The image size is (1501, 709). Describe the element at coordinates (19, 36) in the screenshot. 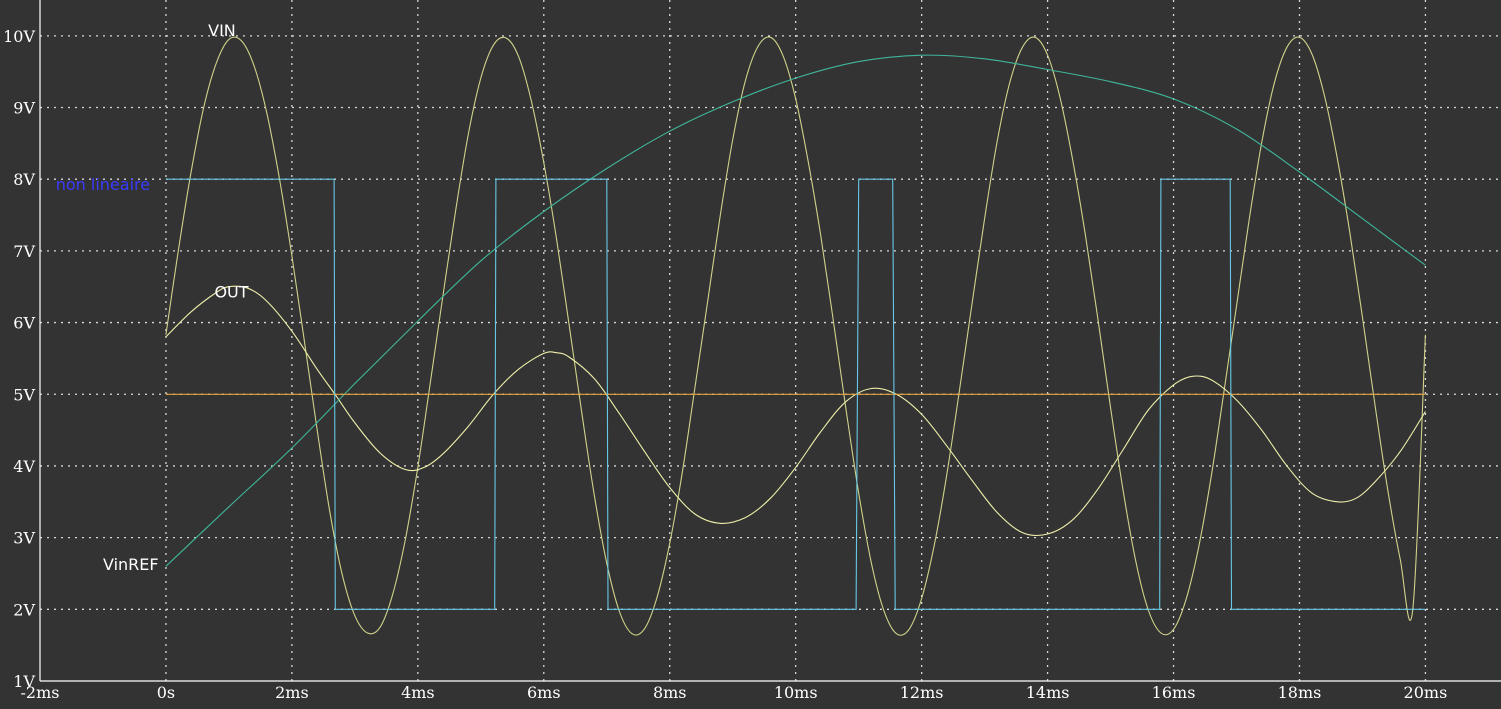

I see `y-tick-label-10v: 10V` at that location.